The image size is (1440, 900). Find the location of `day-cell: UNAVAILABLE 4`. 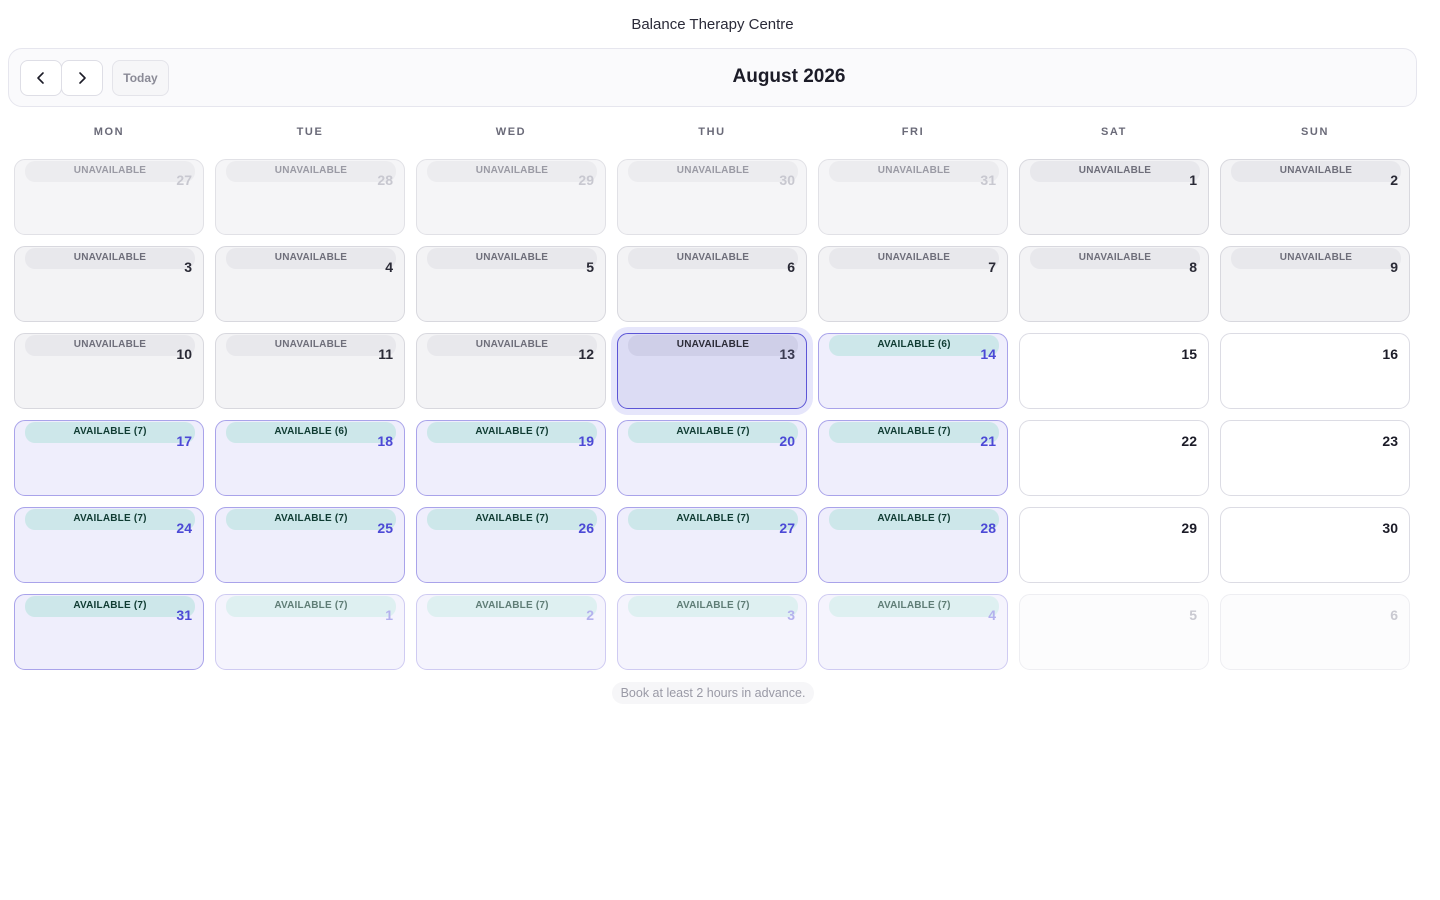

day-cell: UNAVAILABLE 4 is located at coordinates (310, 284).